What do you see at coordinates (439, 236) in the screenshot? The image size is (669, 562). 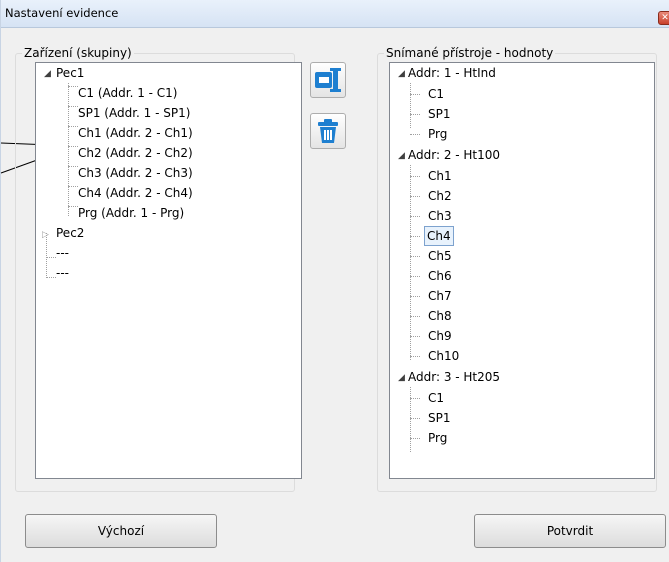 I see `tree-node-value-selected: Ch4` at bounding box center [439, 236].